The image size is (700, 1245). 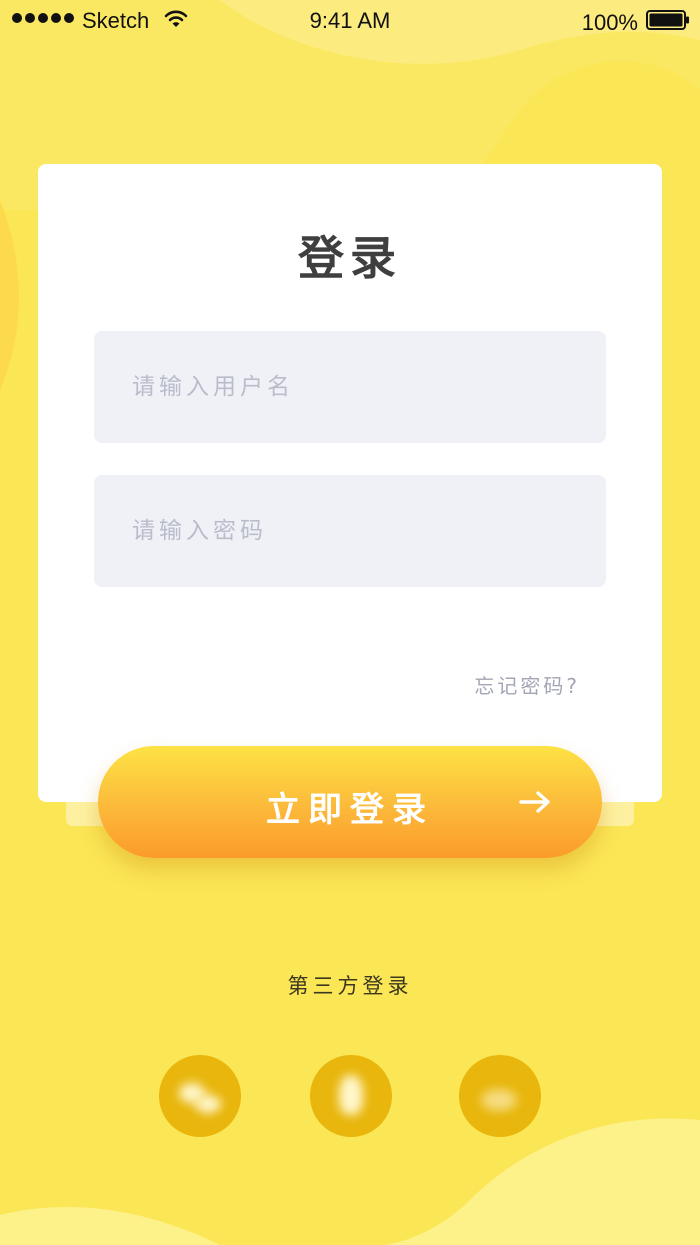 I want to click on username-input, so click(x=350, y=387).